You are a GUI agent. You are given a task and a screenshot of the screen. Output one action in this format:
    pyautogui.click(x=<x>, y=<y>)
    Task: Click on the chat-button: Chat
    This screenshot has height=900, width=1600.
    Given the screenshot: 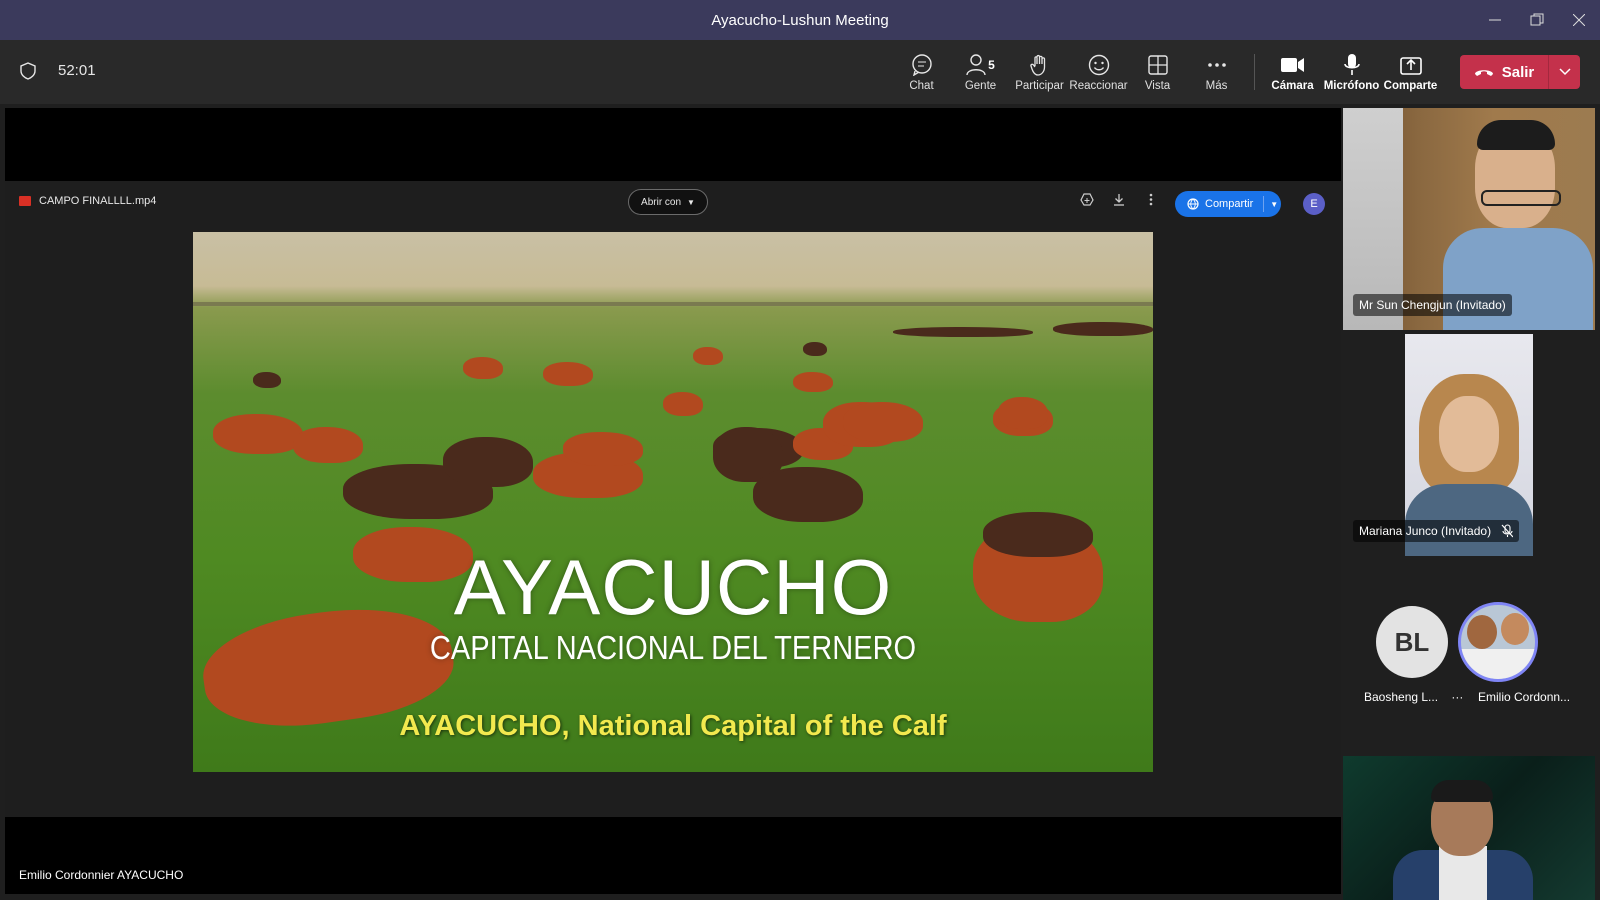 What is the action you would take?
    pyautogui.click(x=921, y=72)
    